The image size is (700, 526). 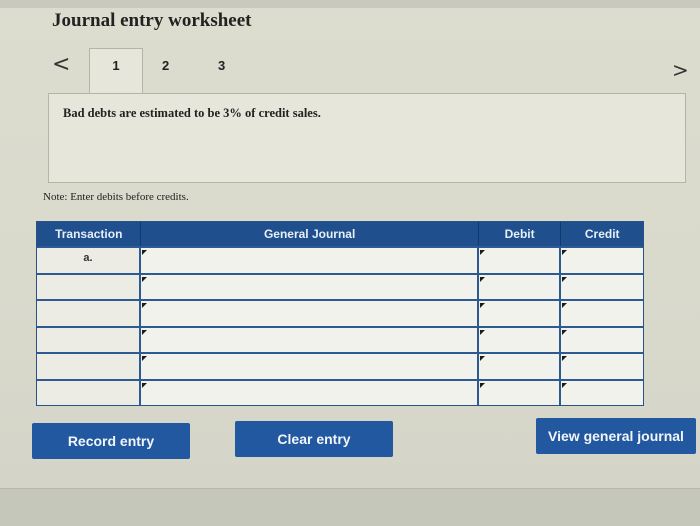 What do you see at coordinates (152, 20) in the screenshot?
I see `worksheet-title: Journal entry worksheet` at bounding box center [152, 20].